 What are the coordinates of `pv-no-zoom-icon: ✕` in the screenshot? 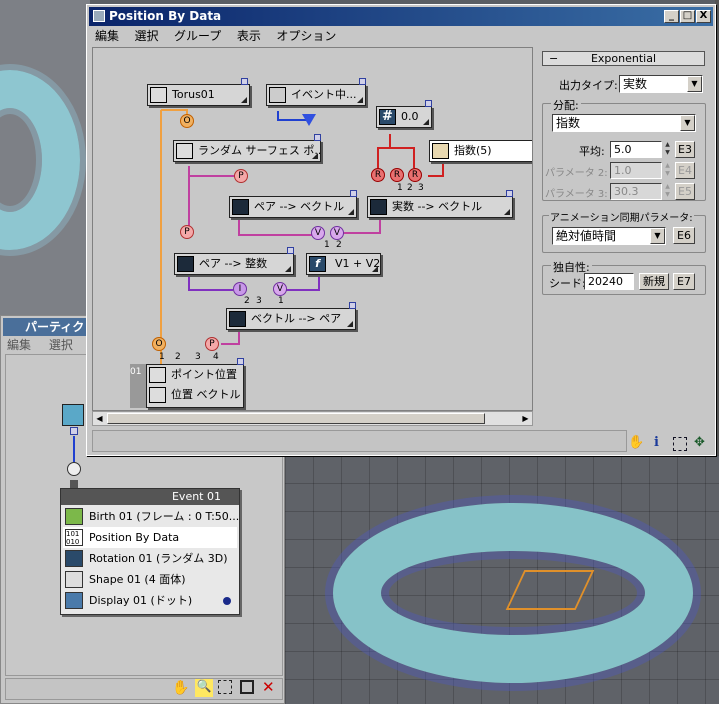 It's located at (268, 687).